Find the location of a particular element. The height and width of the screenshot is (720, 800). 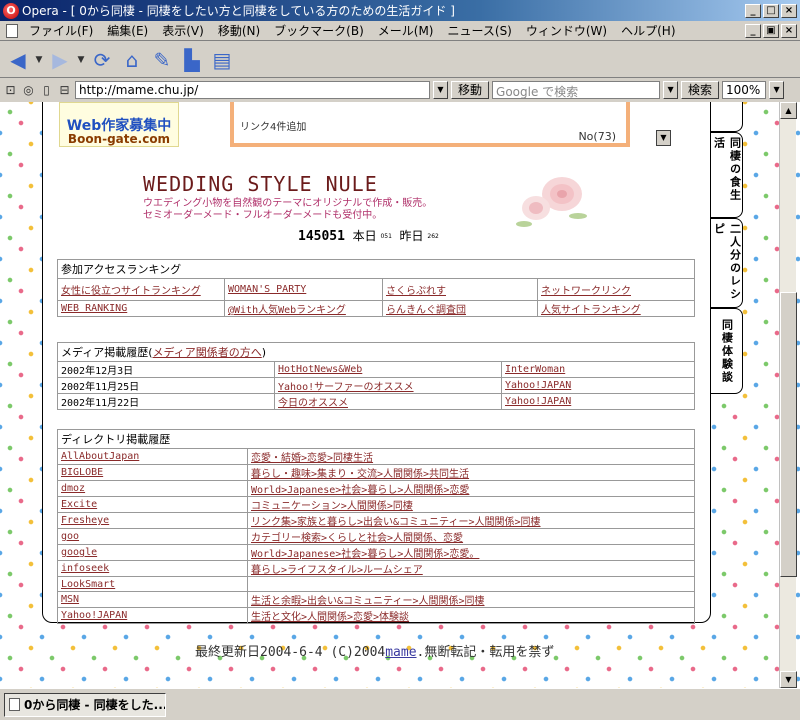

media-date: 2002年11月22日 is located at coordinates (166, 401).